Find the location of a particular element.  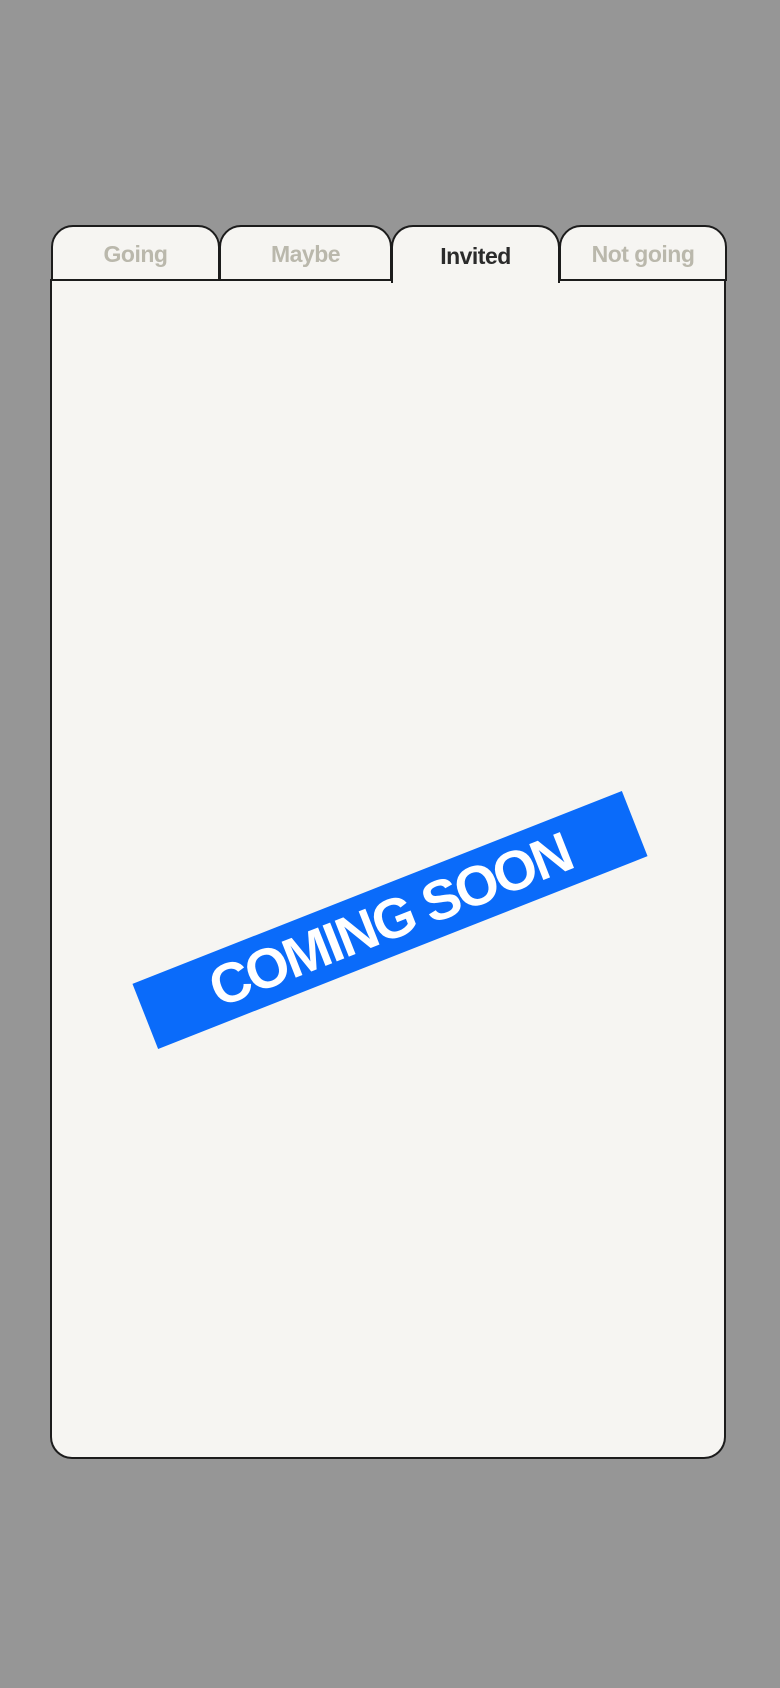

tab-maybe: Maybe is located at coordinates (305, 253).